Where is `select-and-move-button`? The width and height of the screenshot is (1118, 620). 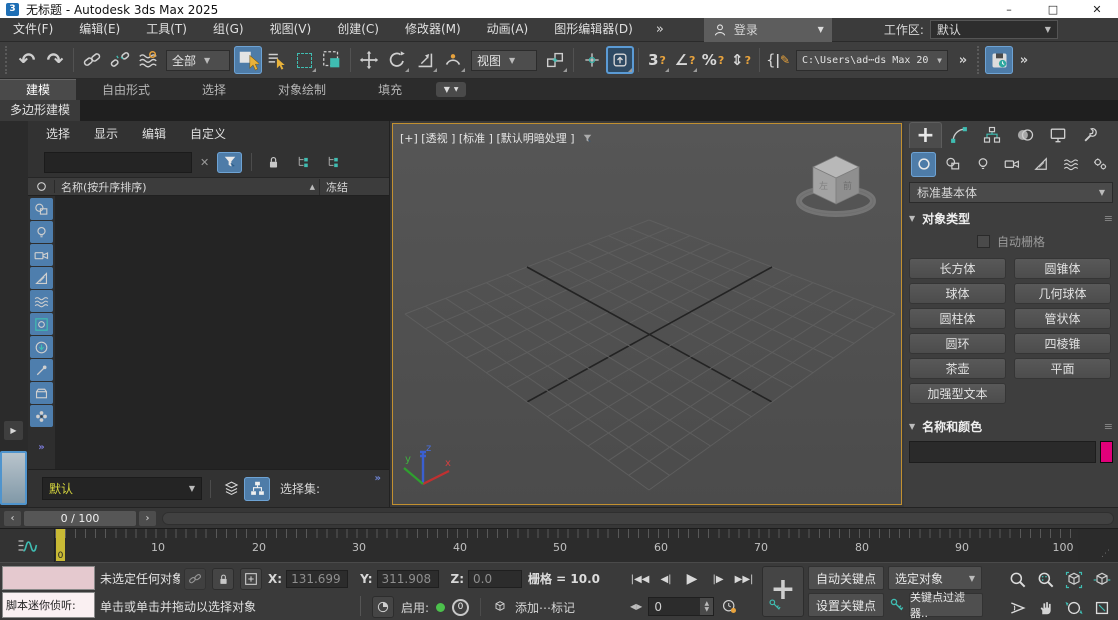
select-and-move-button is located at coordinates (369, 60).